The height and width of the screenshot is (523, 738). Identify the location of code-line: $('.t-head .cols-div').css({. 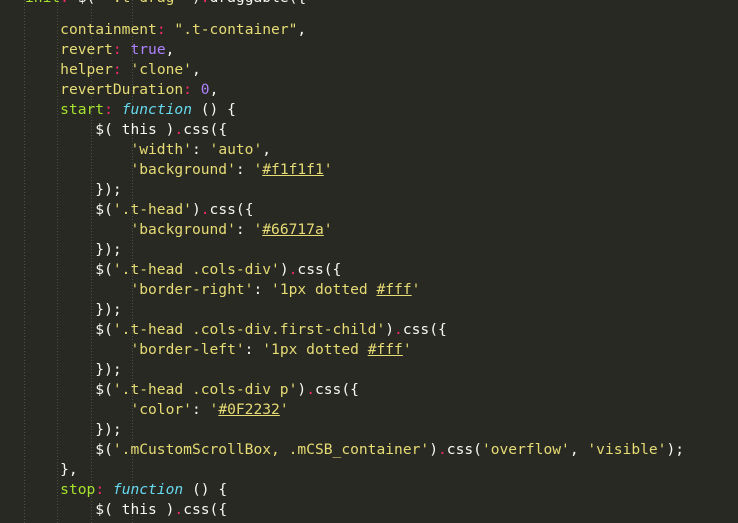
(342, 270).